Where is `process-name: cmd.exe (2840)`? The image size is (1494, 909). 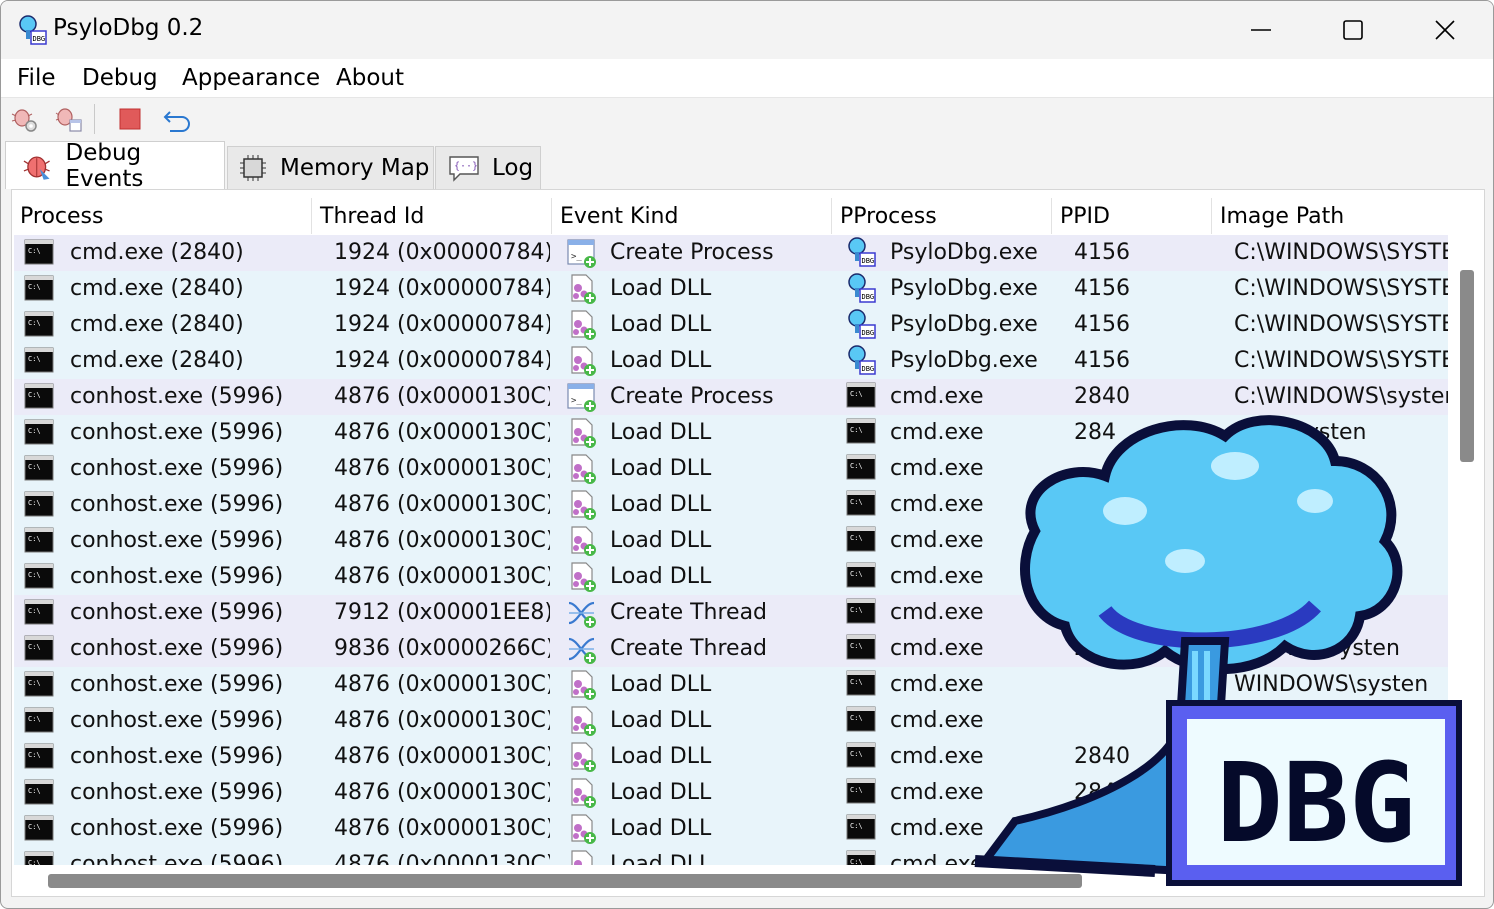 process-name: cmd.exe (2840) is located at coordinates (157, 252).